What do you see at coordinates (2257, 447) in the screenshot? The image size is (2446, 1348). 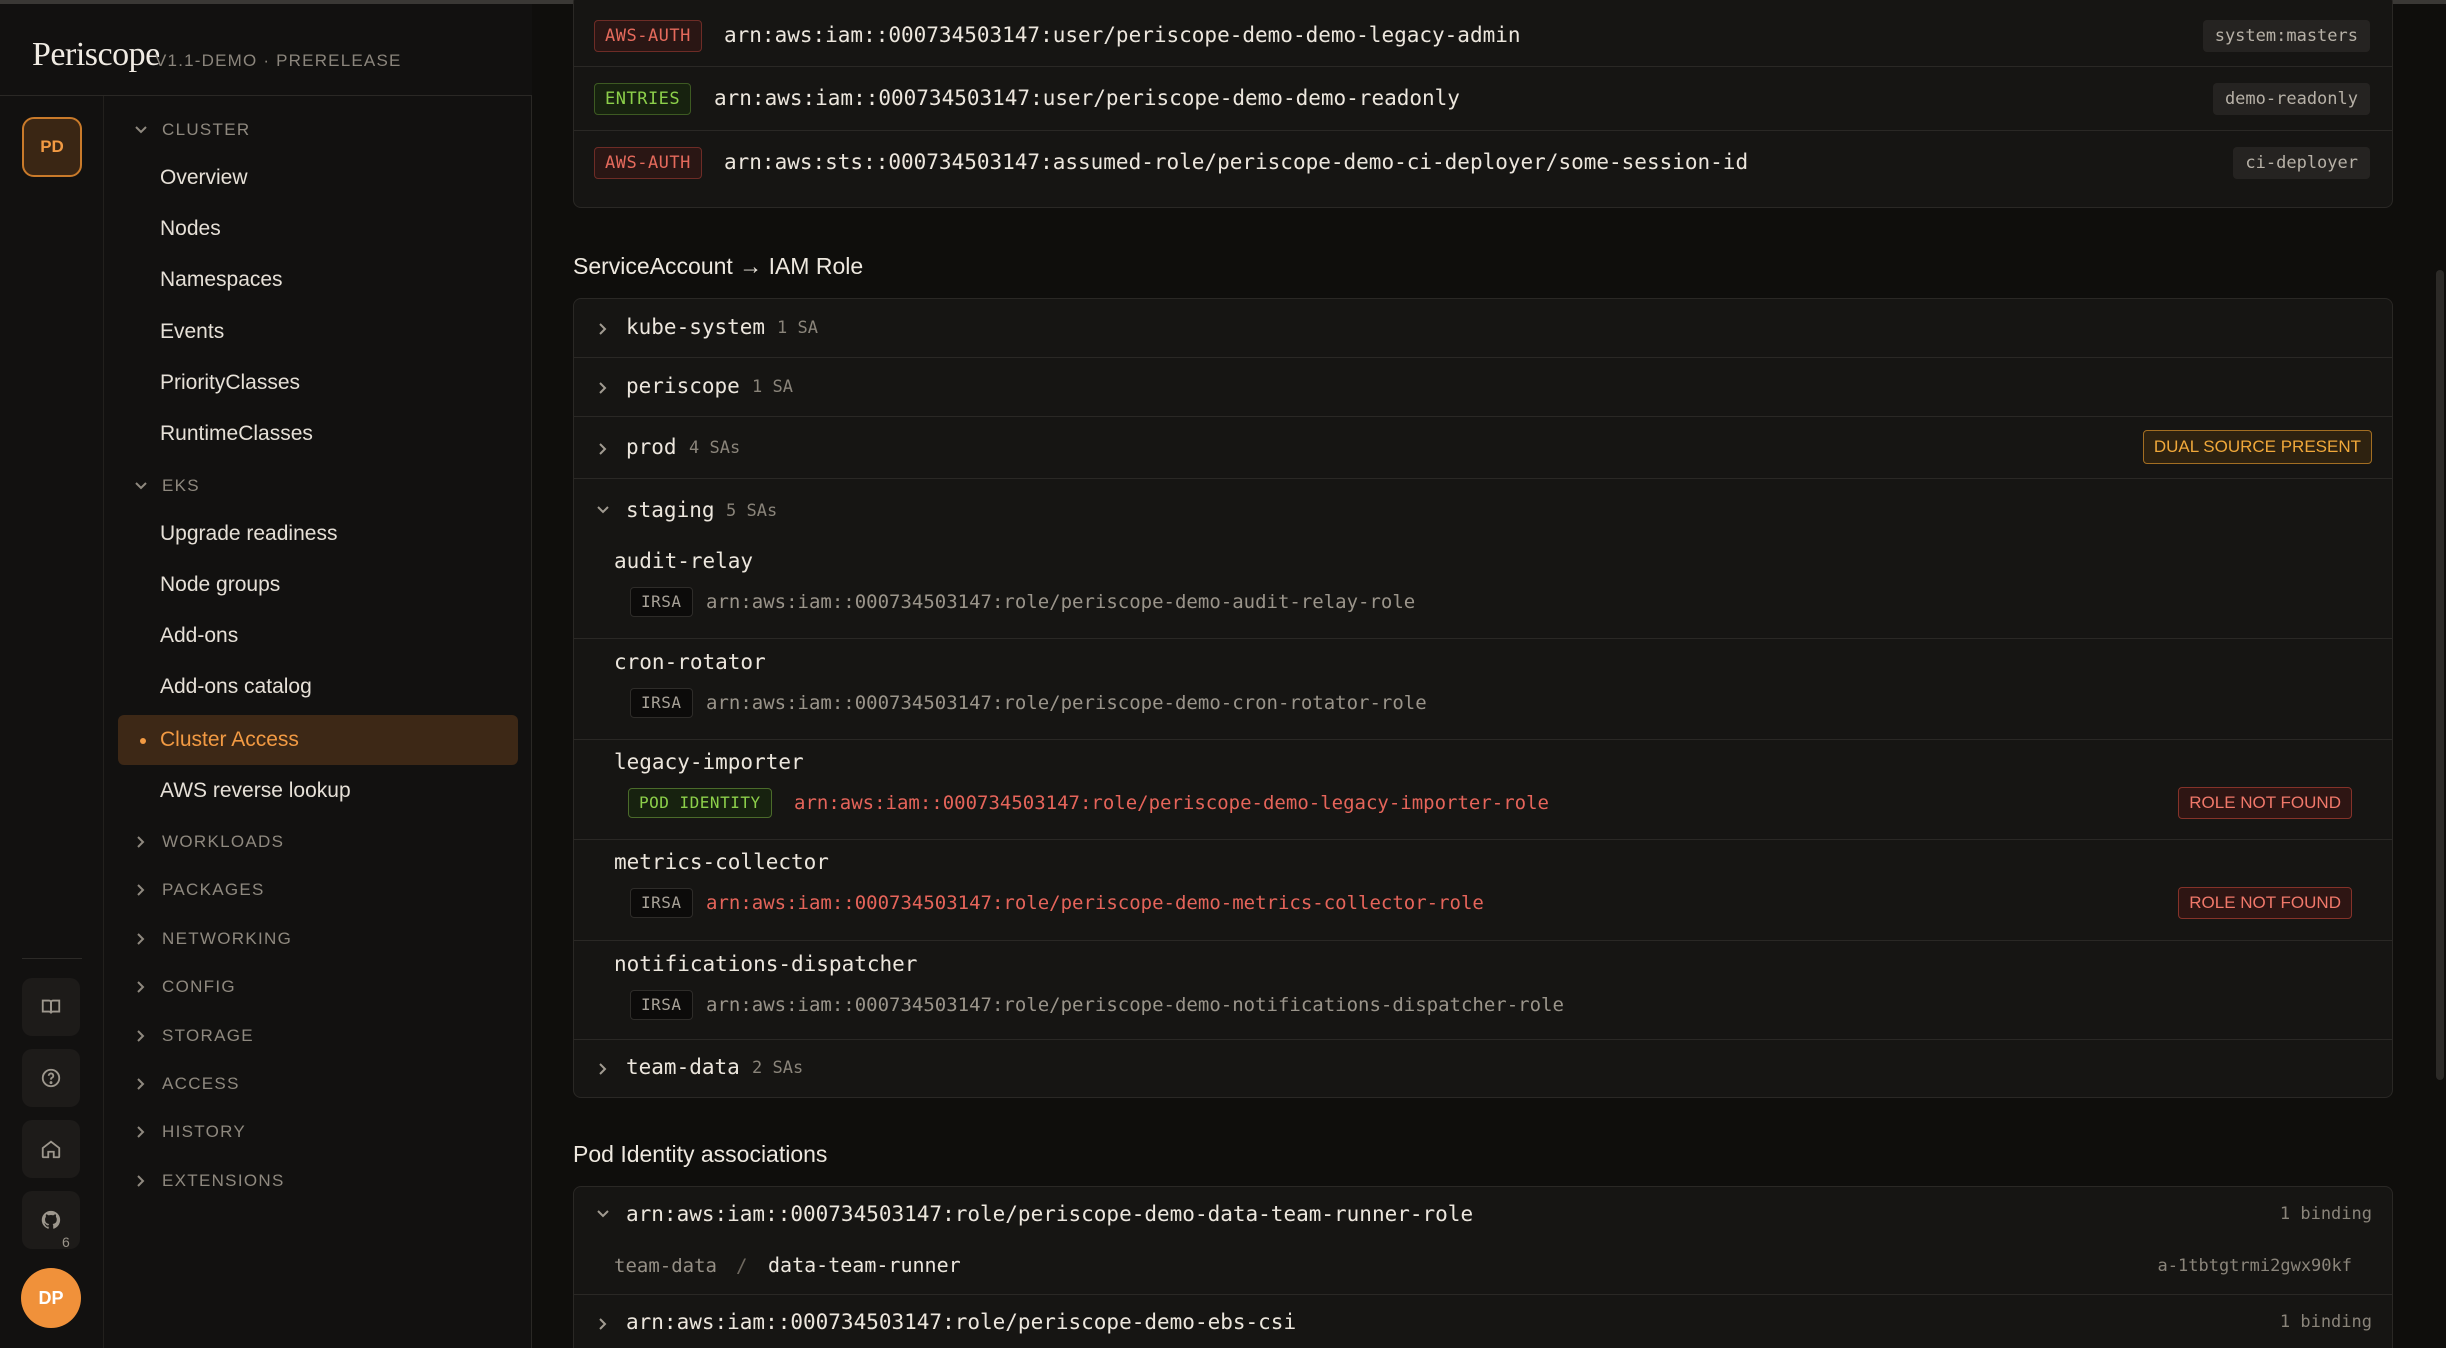 I see `dual-source-badge: DUAL SOURCE PRESENT` at bounding box center [2257, 447].